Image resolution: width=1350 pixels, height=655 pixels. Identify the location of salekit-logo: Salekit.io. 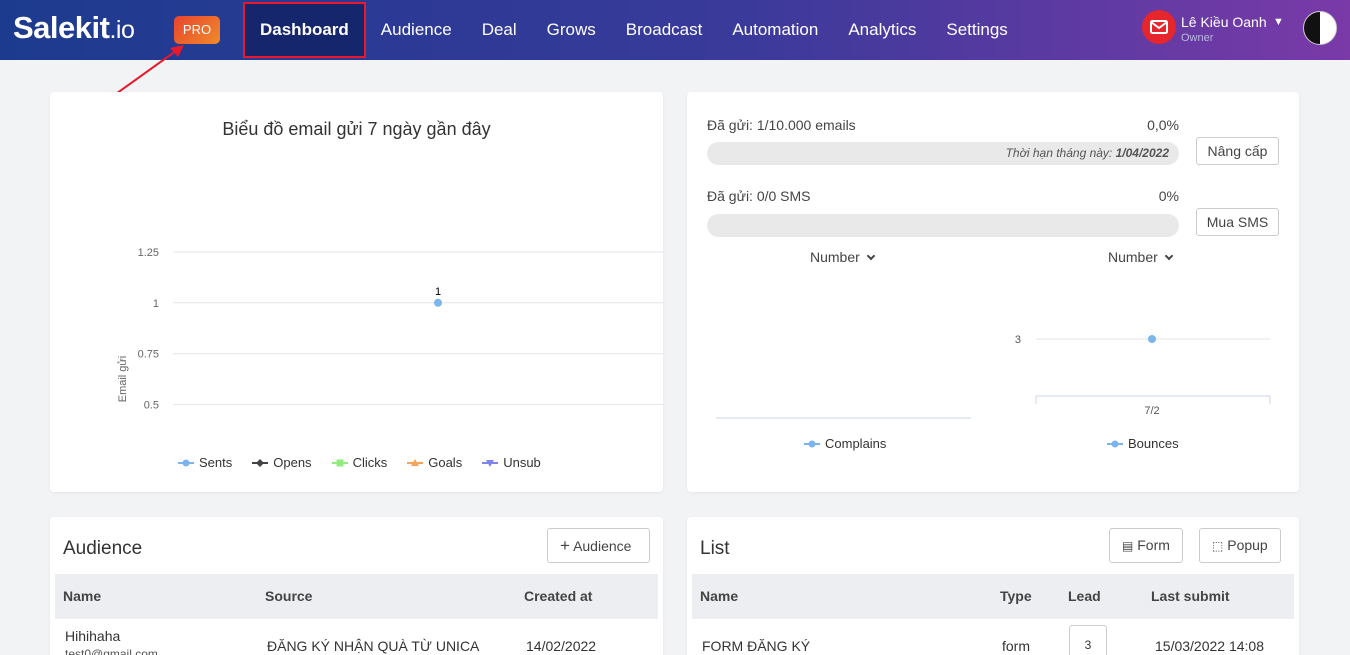
(74, 28).